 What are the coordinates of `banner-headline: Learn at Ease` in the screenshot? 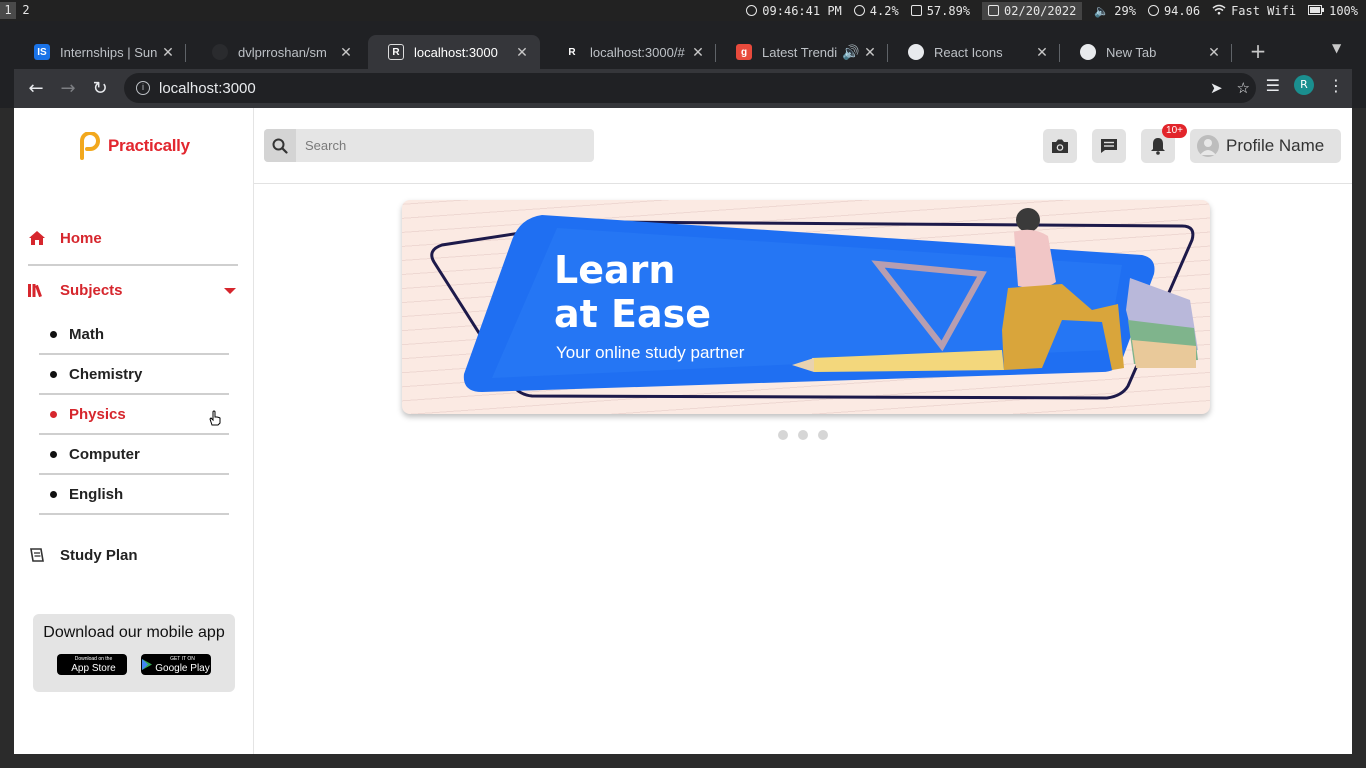 It's located at (633, 292).